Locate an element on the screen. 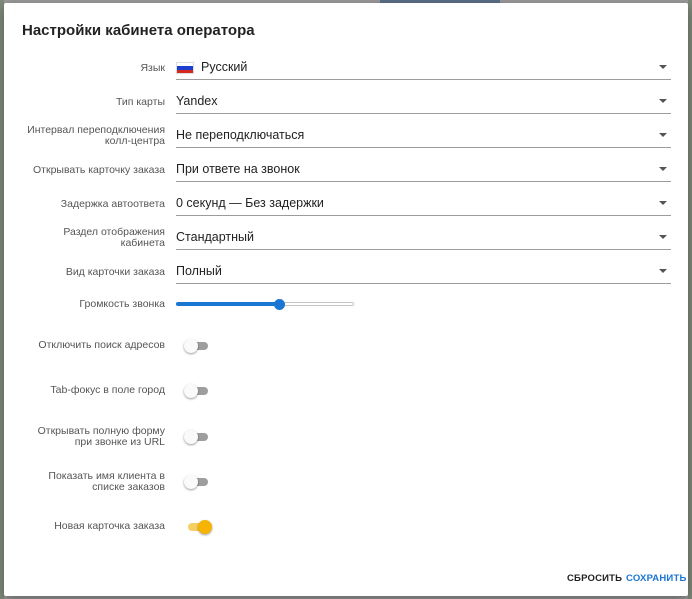 Image resolution: width=692 pixels, height=599 pixels. card-view-value: Полный is located at coordinates (199, 271).